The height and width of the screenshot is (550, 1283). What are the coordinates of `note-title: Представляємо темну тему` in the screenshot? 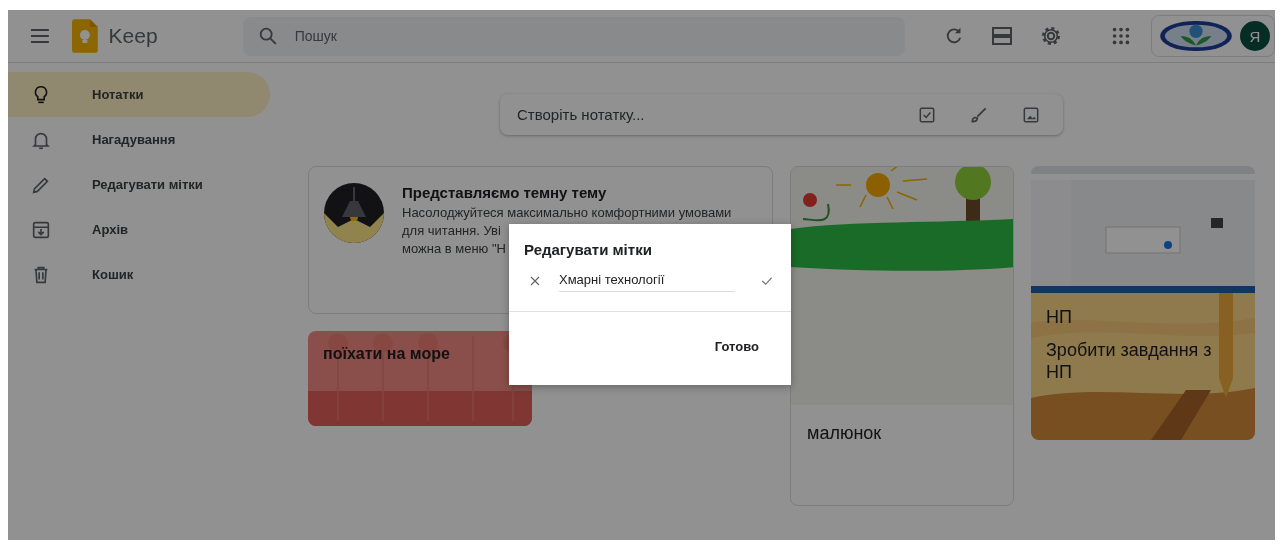 It's located at (504, 192).